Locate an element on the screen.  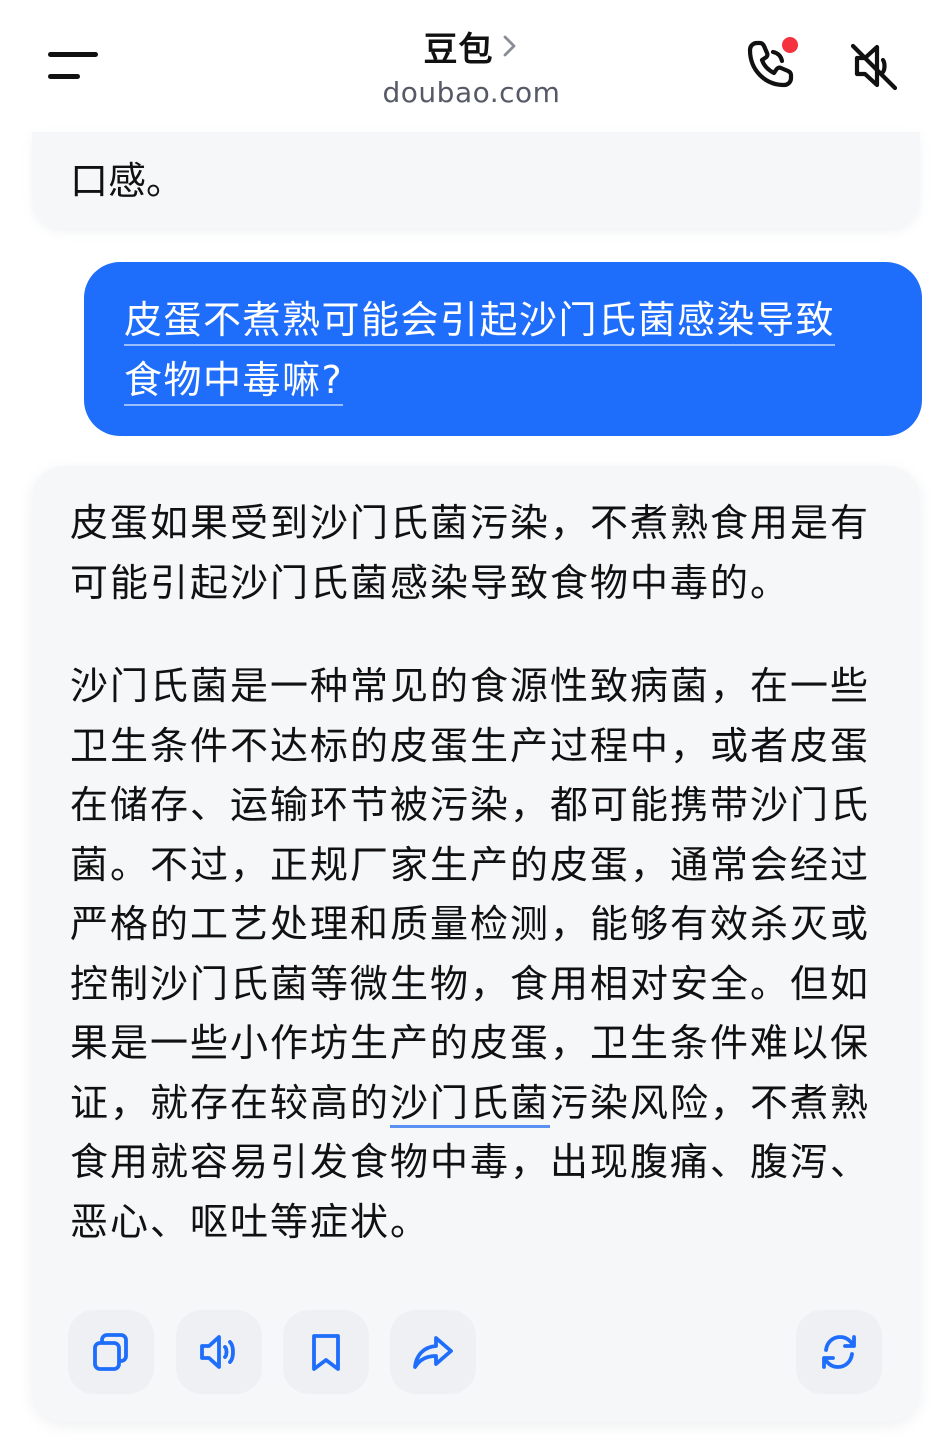
speaker-icon is located at coordinates (217, 1352).